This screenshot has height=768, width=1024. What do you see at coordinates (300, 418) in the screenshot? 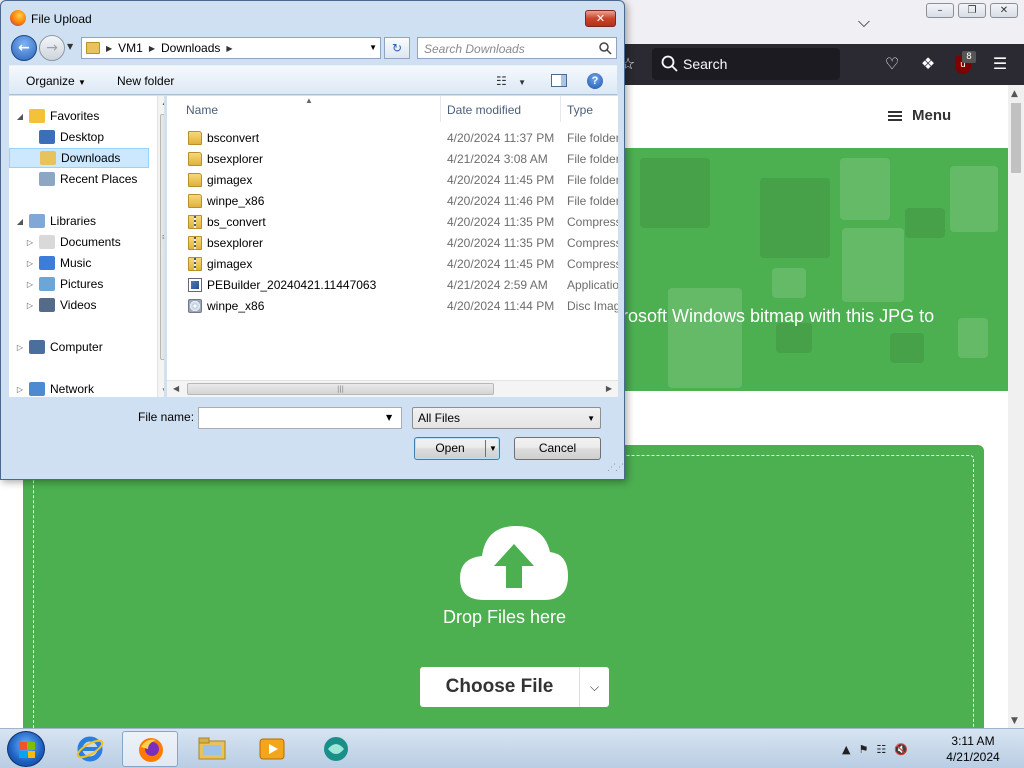
I see `file-name-input` at bounding box center [300, 418].